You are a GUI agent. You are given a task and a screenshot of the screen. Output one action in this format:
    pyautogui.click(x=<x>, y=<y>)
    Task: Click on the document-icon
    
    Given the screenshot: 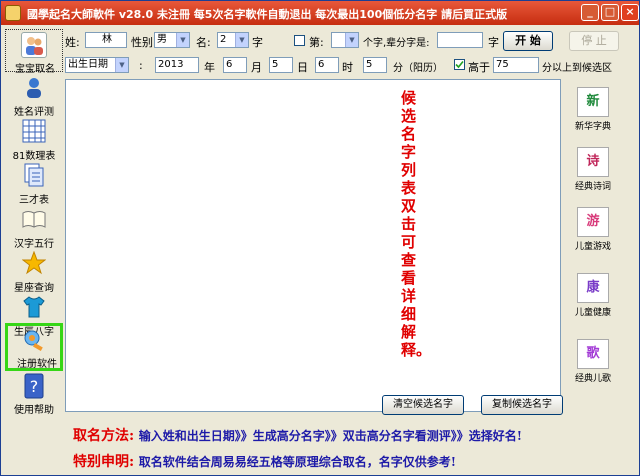 What is the action you would take?
    pyautogui.click(x=34, y=175)
    